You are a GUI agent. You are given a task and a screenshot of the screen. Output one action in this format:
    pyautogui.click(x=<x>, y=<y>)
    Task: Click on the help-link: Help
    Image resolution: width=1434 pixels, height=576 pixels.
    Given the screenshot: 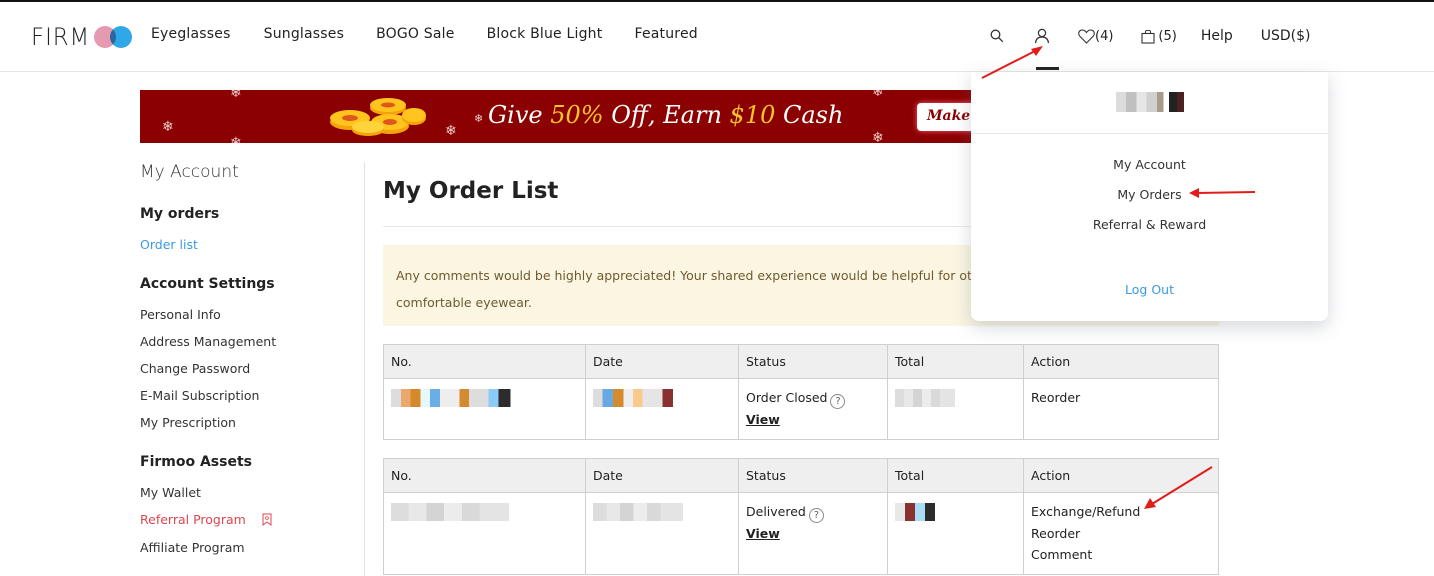 What is the action you would take?
    pyautogui.click(x=1217, y=36)
    